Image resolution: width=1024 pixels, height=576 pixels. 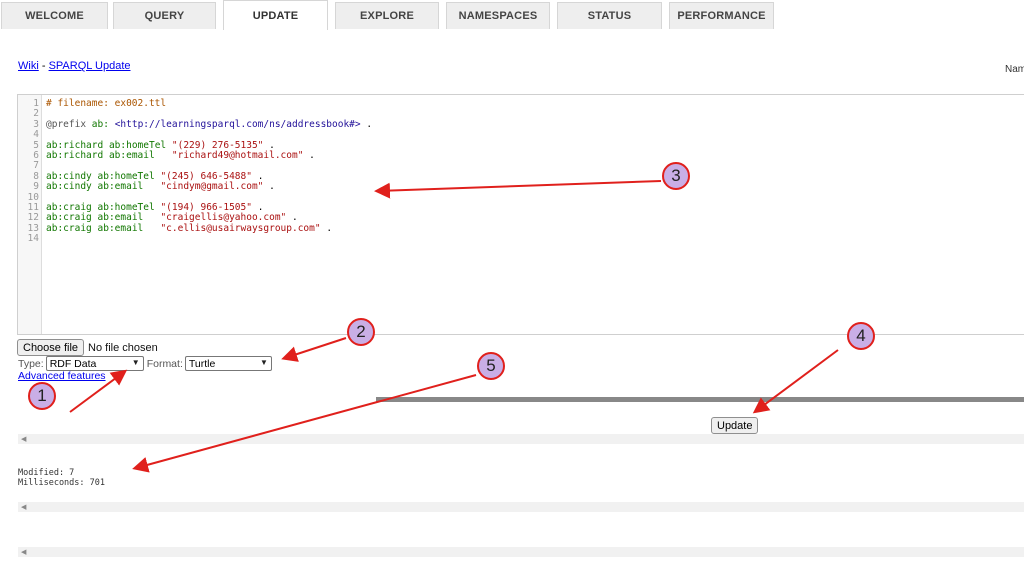 I want to click on file-chooser: Choose file No file chosen, so click(x=87, y=347).